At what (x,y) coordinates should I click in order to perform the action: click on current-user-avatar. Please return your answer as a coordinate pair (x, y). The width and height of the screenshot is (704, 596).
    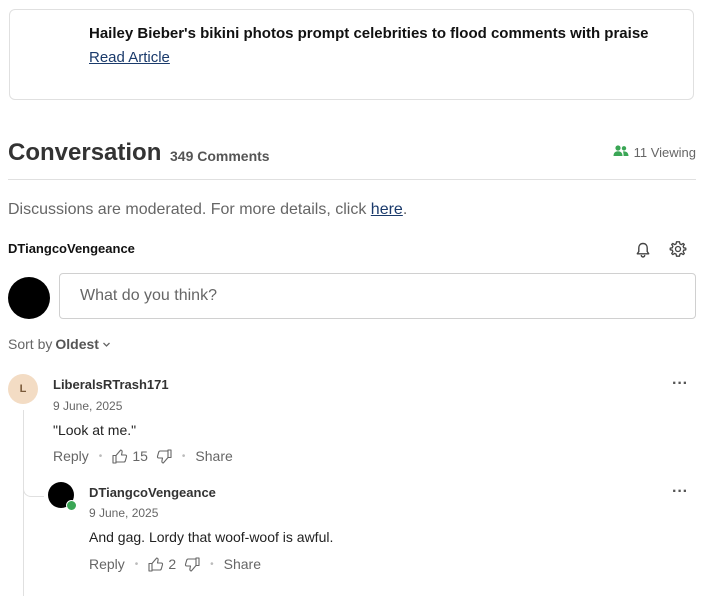
    Looking at the image, I should click on (29, 298).